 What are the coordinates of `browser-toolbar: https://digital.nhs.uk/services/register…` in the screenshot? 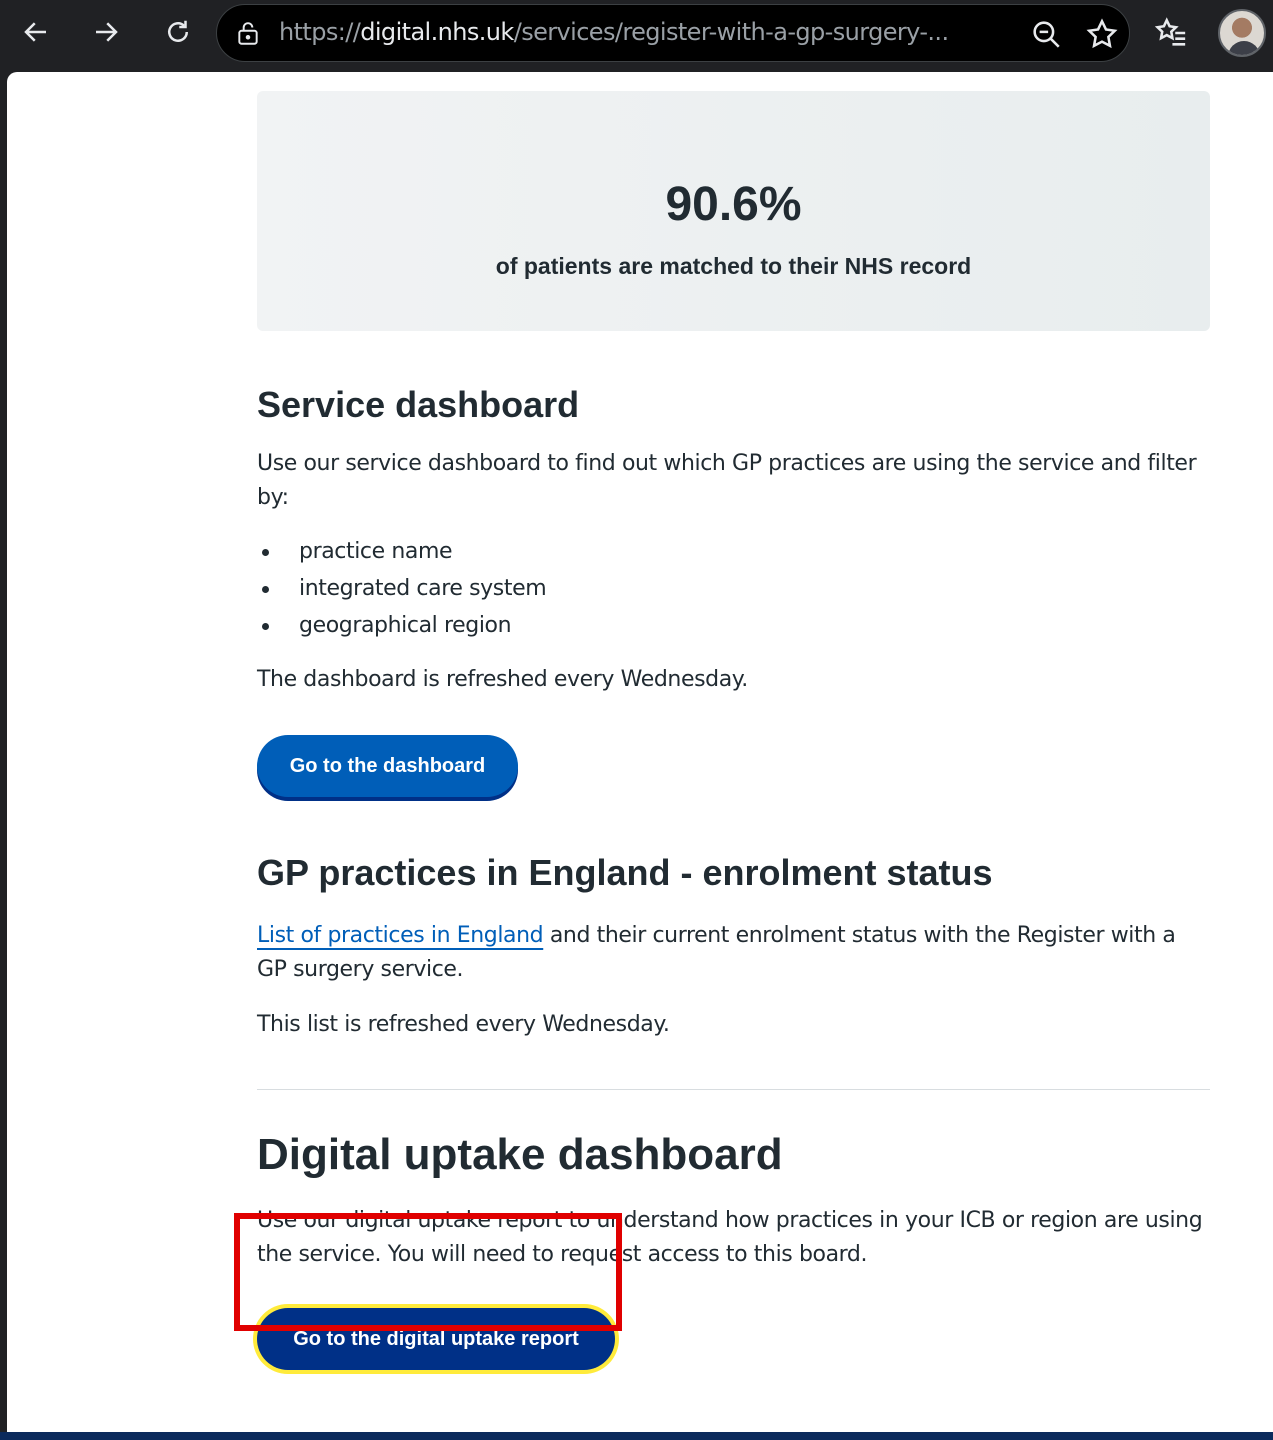 It's located at (636, 35).